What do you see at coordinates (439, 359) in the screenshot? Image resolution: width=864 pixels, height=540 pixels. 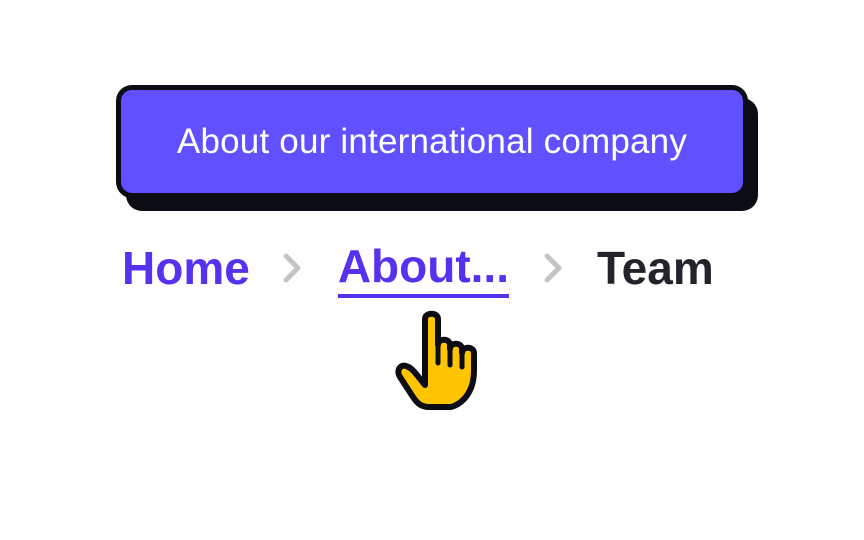 I see `hand-pointer-cursor-icon` at bounding box center [439, 359].